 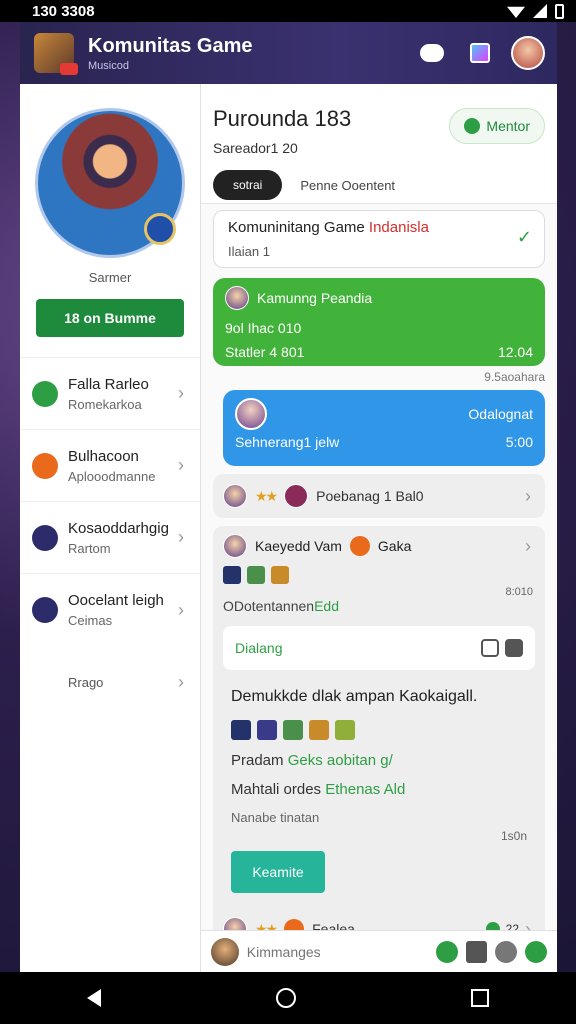 I want to click on message-time: 5:00, so click(x=519, y=442).